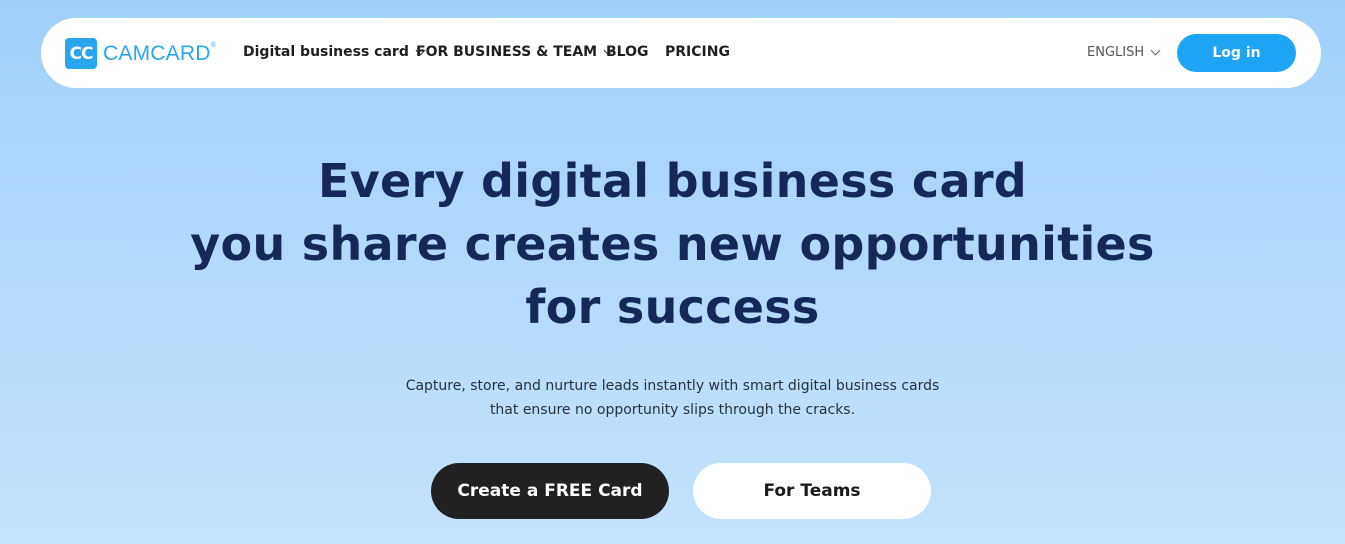 The height and width of the screenshot is (544, 1345). Describe the element at coordinates (1155, 50) in the screenshot. I see `chevron-down-icon` at that location.